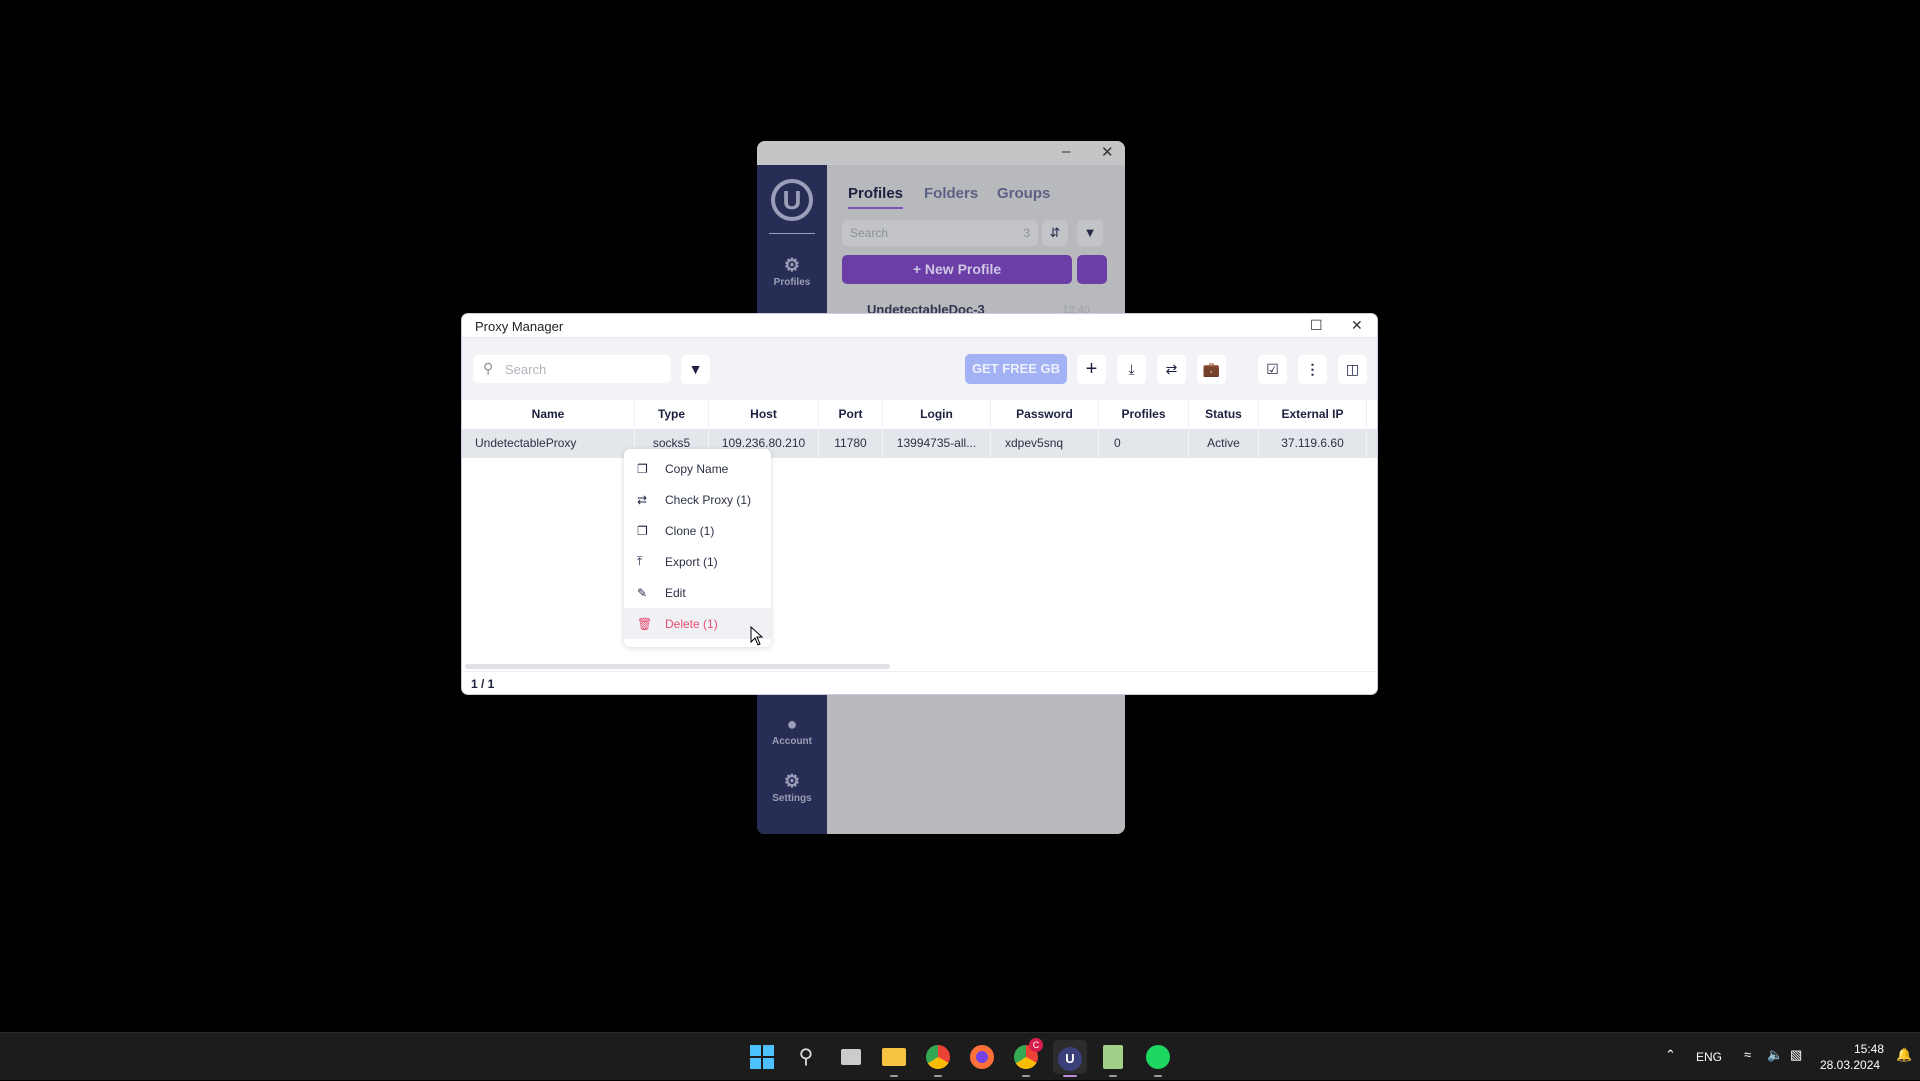  I want to click on taskbar-chrome-profile: C, so click(1026, 1057).